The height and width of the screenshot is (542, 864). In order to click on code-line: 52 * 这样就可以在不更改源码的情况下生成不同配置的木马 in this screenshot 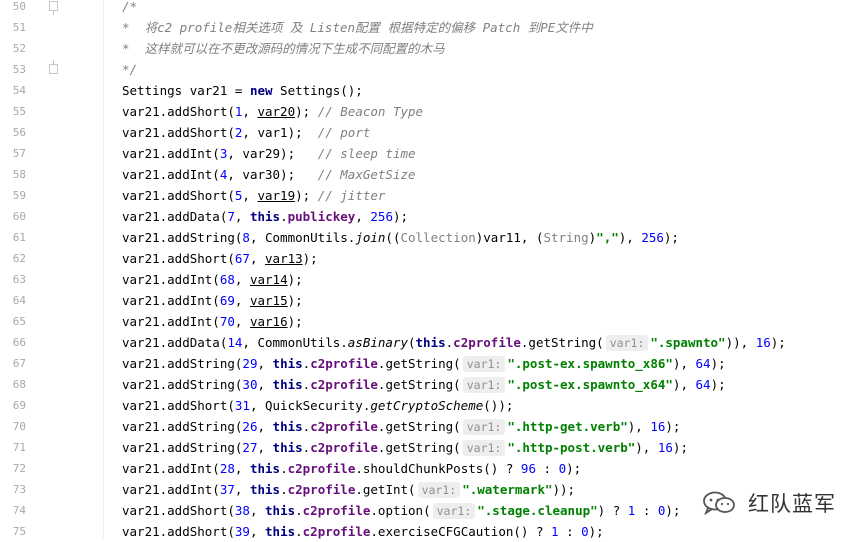, I will do `click(432, 48)`.